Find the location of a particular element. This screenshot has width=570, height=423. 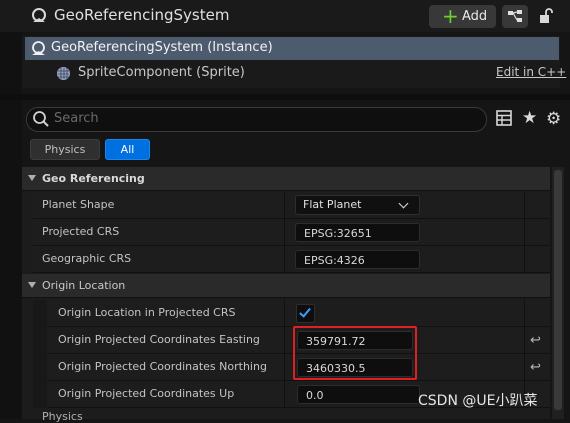

actor-instance-icon is located at coordinates (38, 48).